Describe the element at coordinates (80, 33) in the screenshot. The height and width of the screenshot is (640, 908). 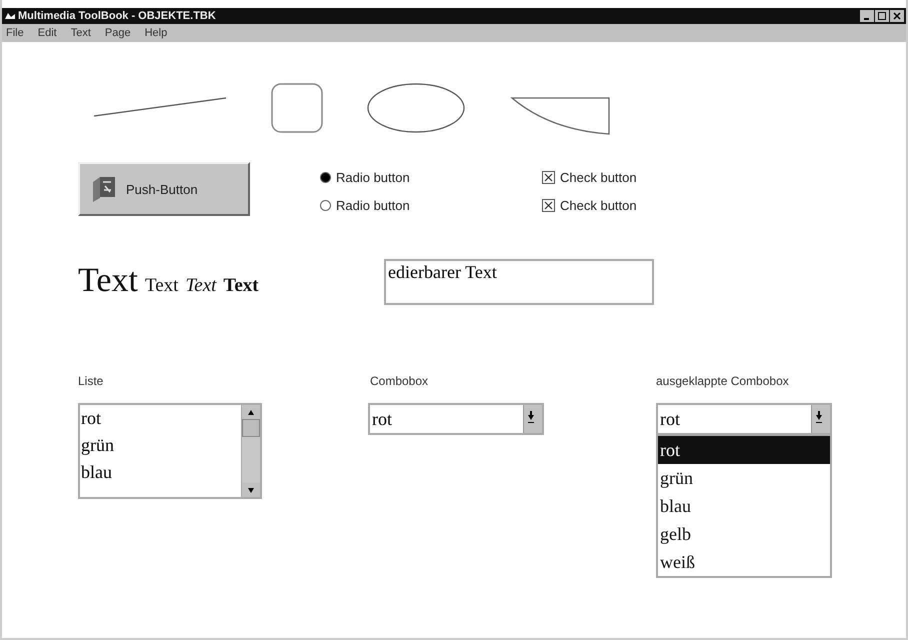
I see `menu-item: Text` at that location.